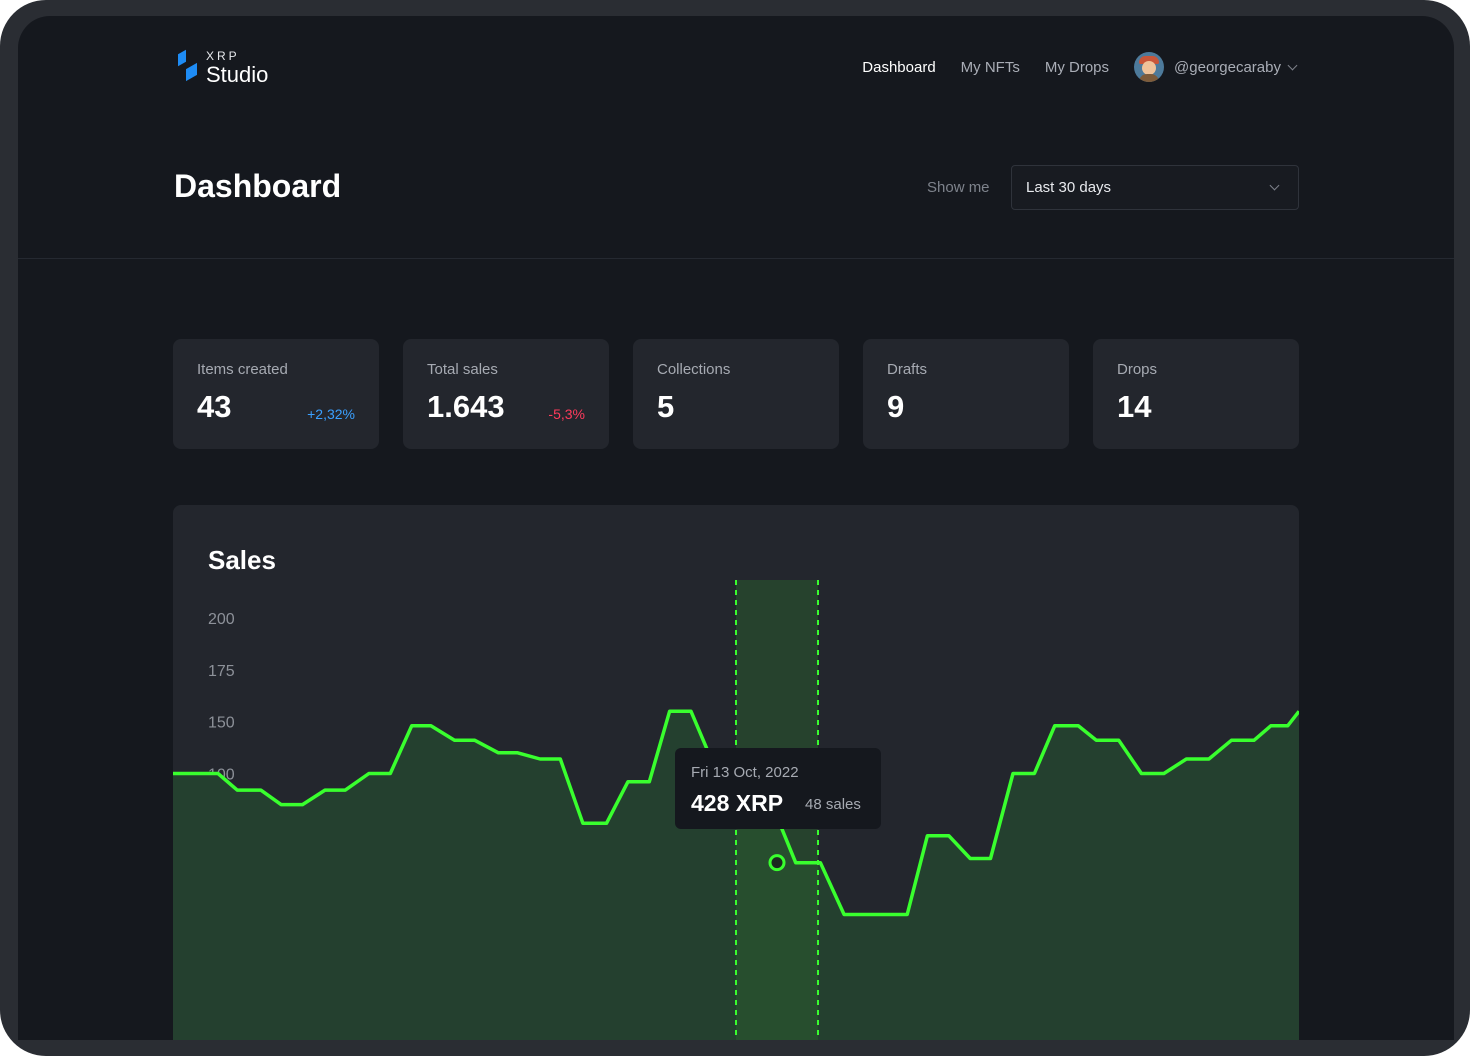  Describe the element at coordinates (833, 804) in the screenshot. I see `tooltip-sales-count: 48 sales` at that location.